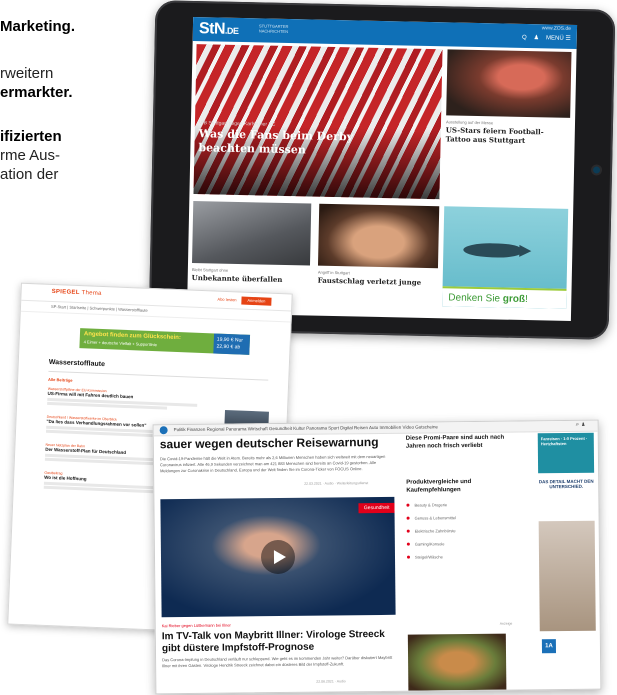 This screenshot has width=617, height=695. Describe the element at coordinates (158, 375) in the screenshot. I see `divider` at that location.